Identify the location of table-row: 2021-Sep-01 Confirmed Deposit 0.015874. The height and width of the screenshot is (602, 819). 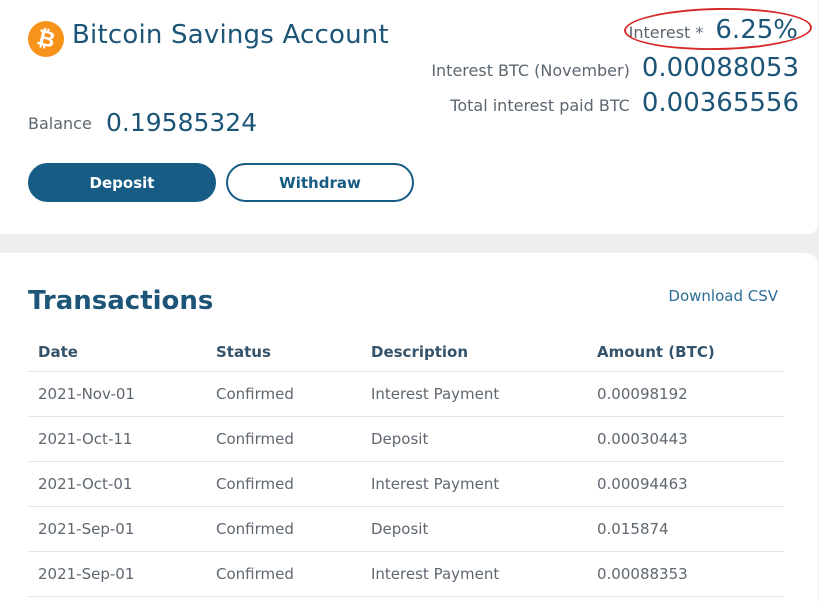
(406, 529).